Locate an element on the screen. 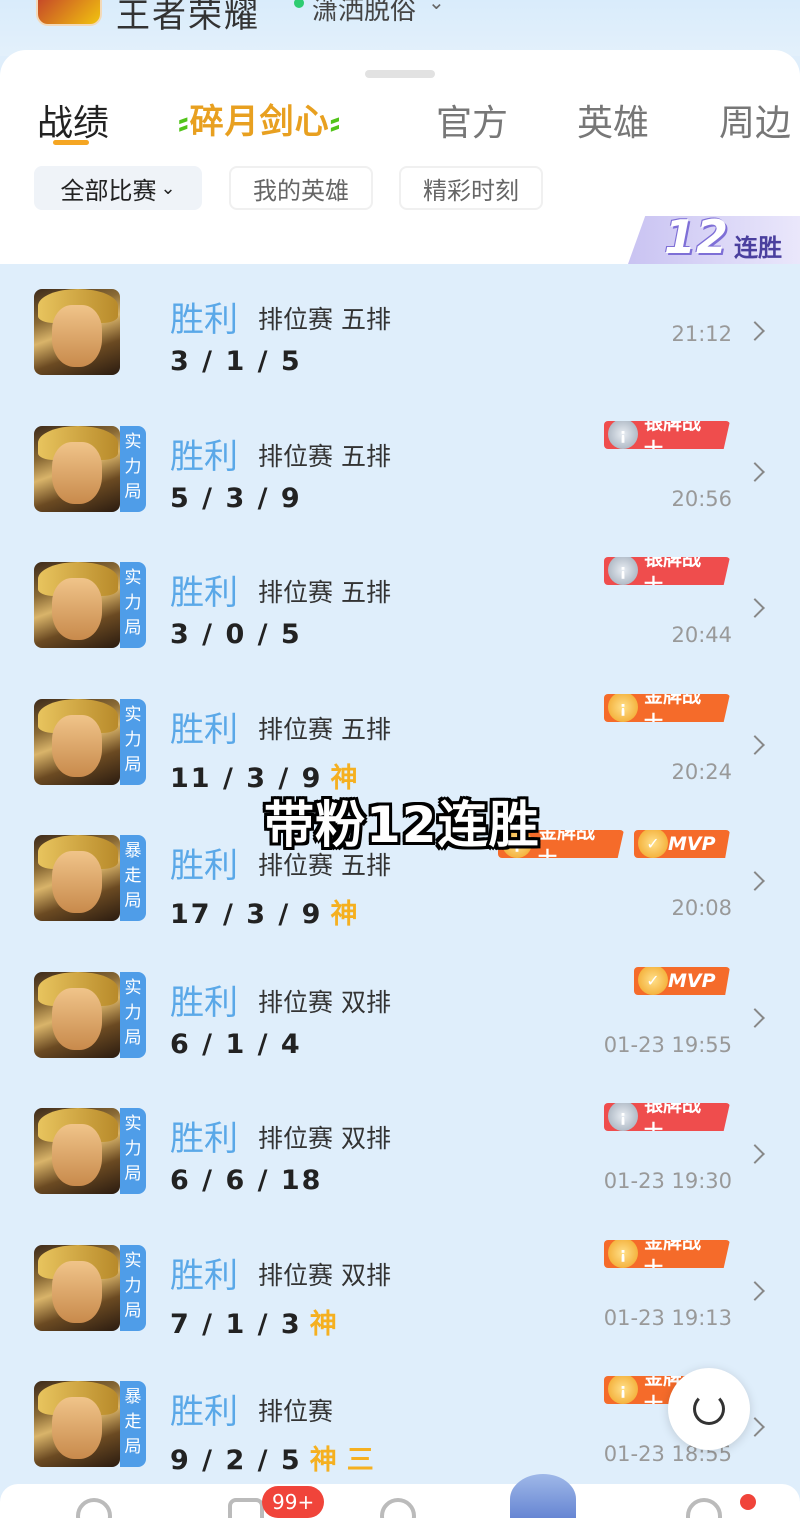 Image resolution: width=800 pixels, height=1518 pixels. nav-search-icon is located at coordinates (398, 1508).